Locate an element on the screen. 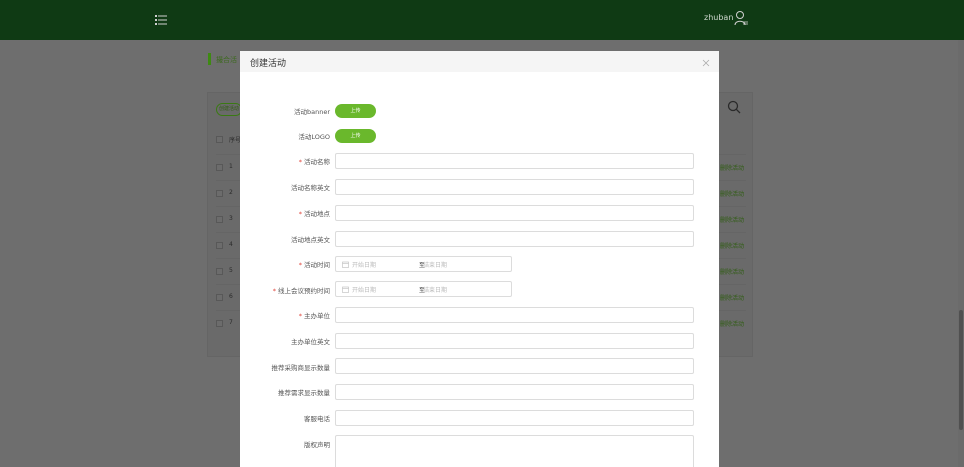  meeting-time-range-picker: 开始日期 至 结束日期 is located at coordinates (423, 289).